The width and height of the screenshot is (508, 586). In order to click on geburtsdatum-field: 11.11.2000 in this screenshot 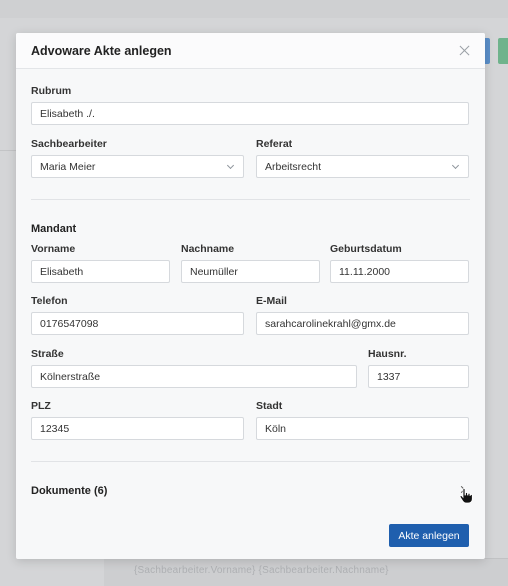, I will do `click(399, 271)`.